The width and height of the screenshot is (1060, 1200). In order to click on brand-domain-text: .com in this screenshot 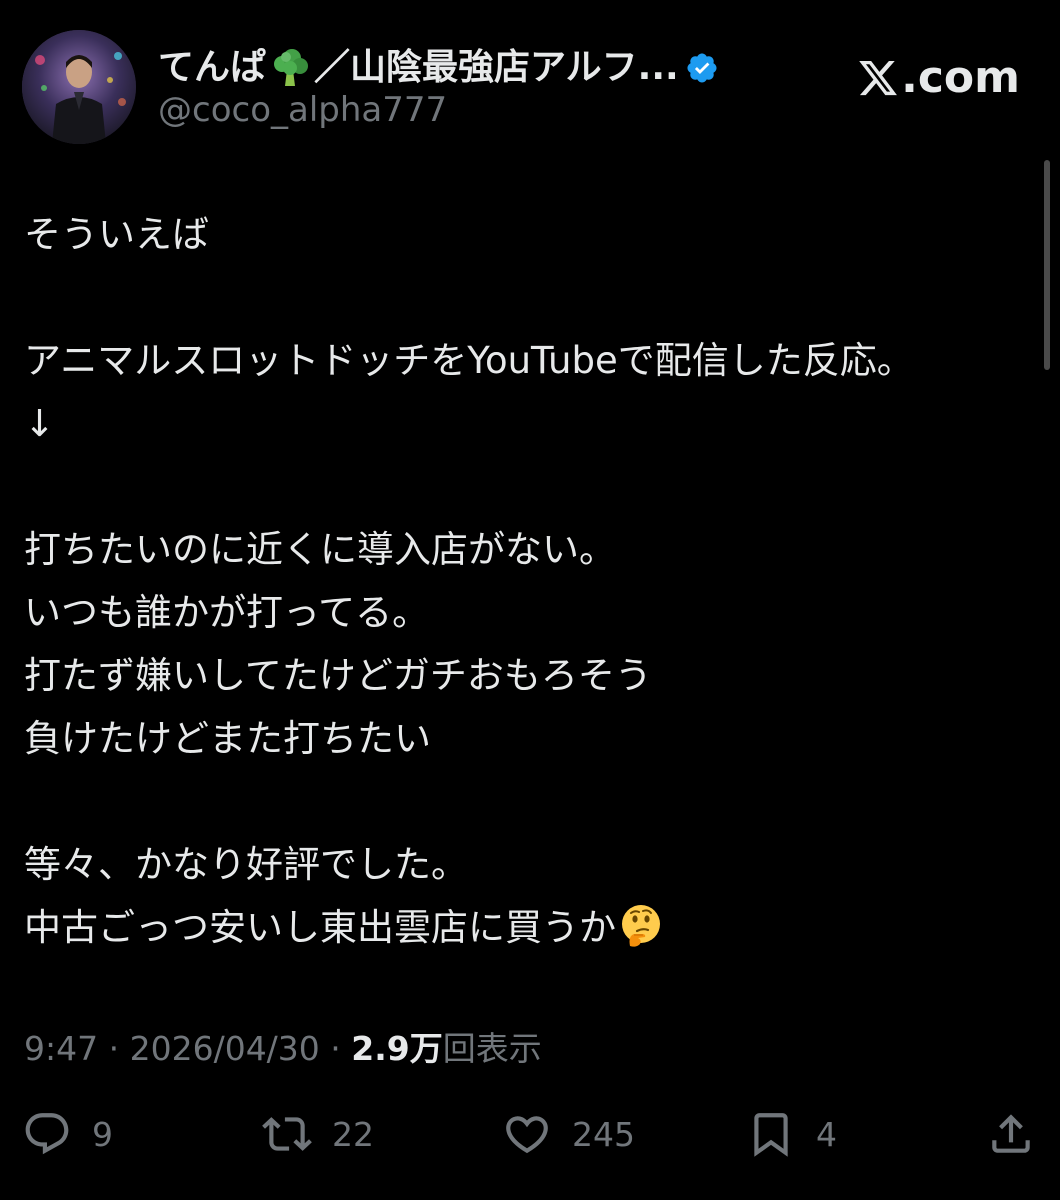, I will do `click(960, 77)`.